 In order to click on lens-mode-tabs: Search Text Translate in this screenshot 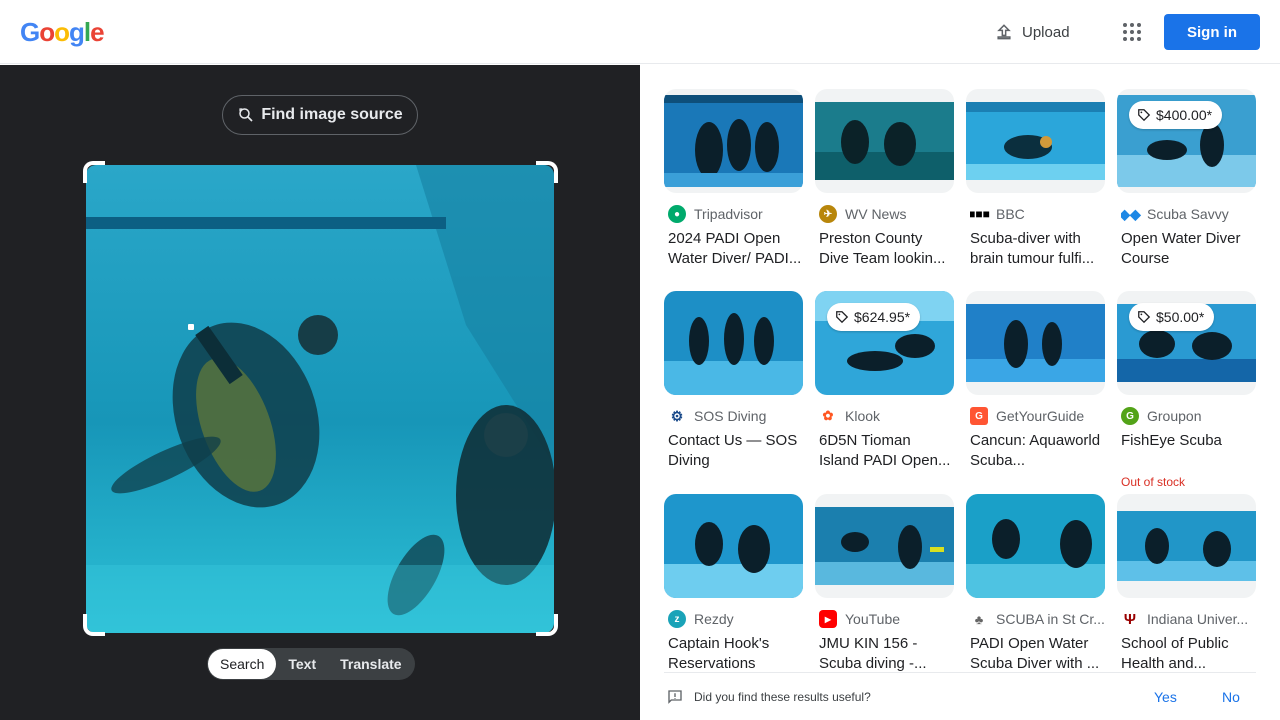, I will do `click(311, 664)`.